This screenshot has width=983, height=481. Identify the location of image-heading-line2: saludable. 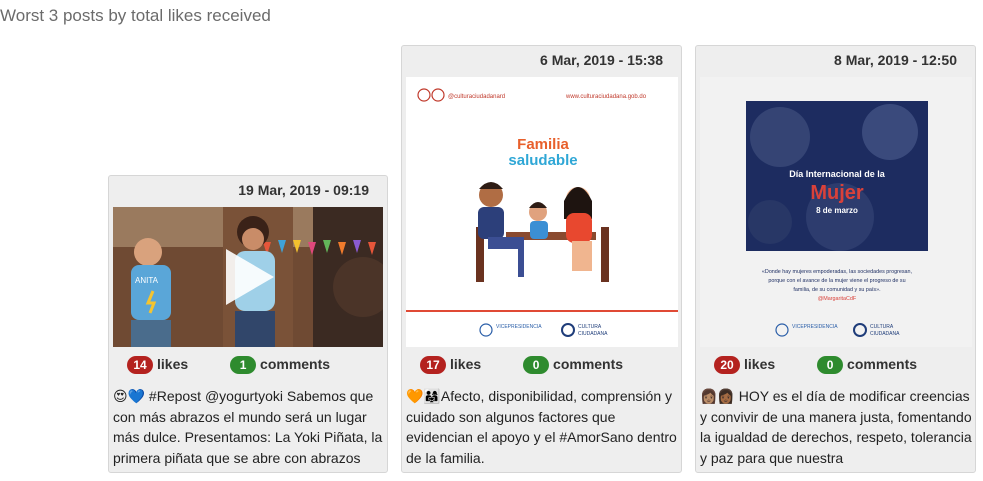
(542, 160).